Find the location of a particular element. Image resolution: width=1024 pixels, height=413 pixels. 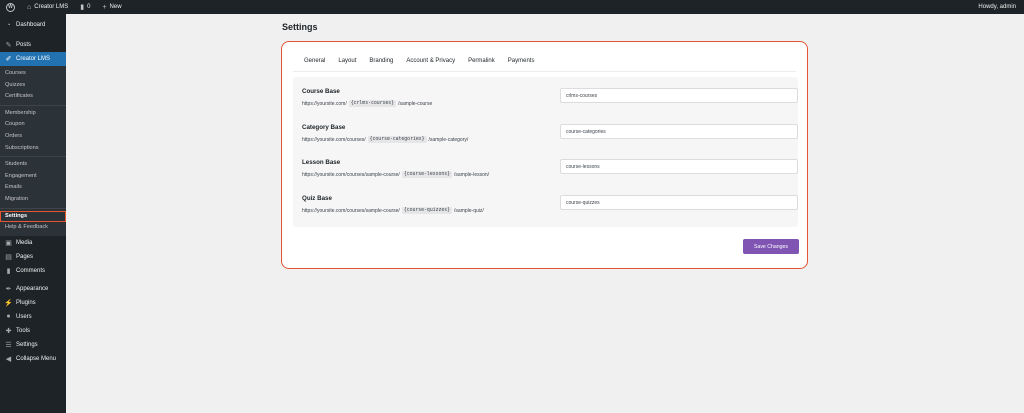

wp-logo-button: W is located at coordinates (10, 7).